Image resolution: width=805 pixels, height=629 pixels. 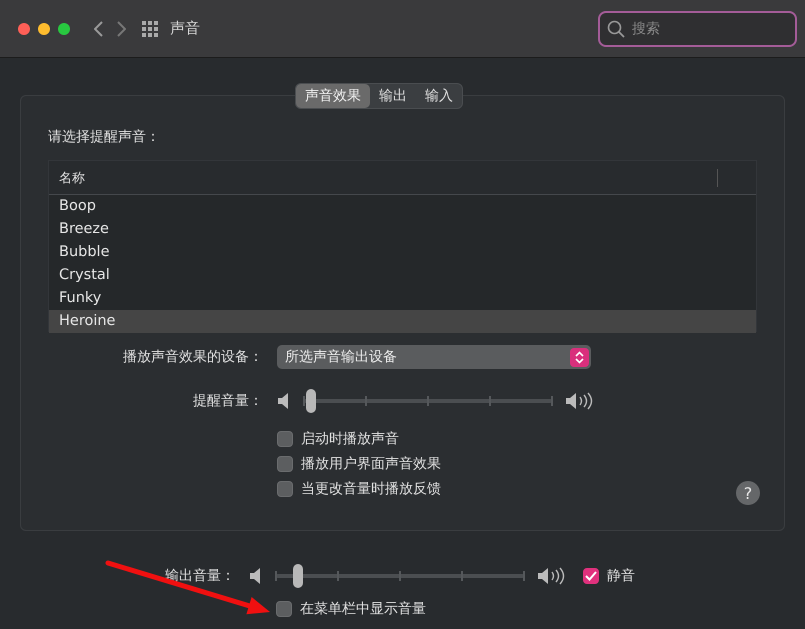 What do you see at coordinates (185, 28) in the screenshot?
I see `window-title: 声音` at bounding box center [185, 28].